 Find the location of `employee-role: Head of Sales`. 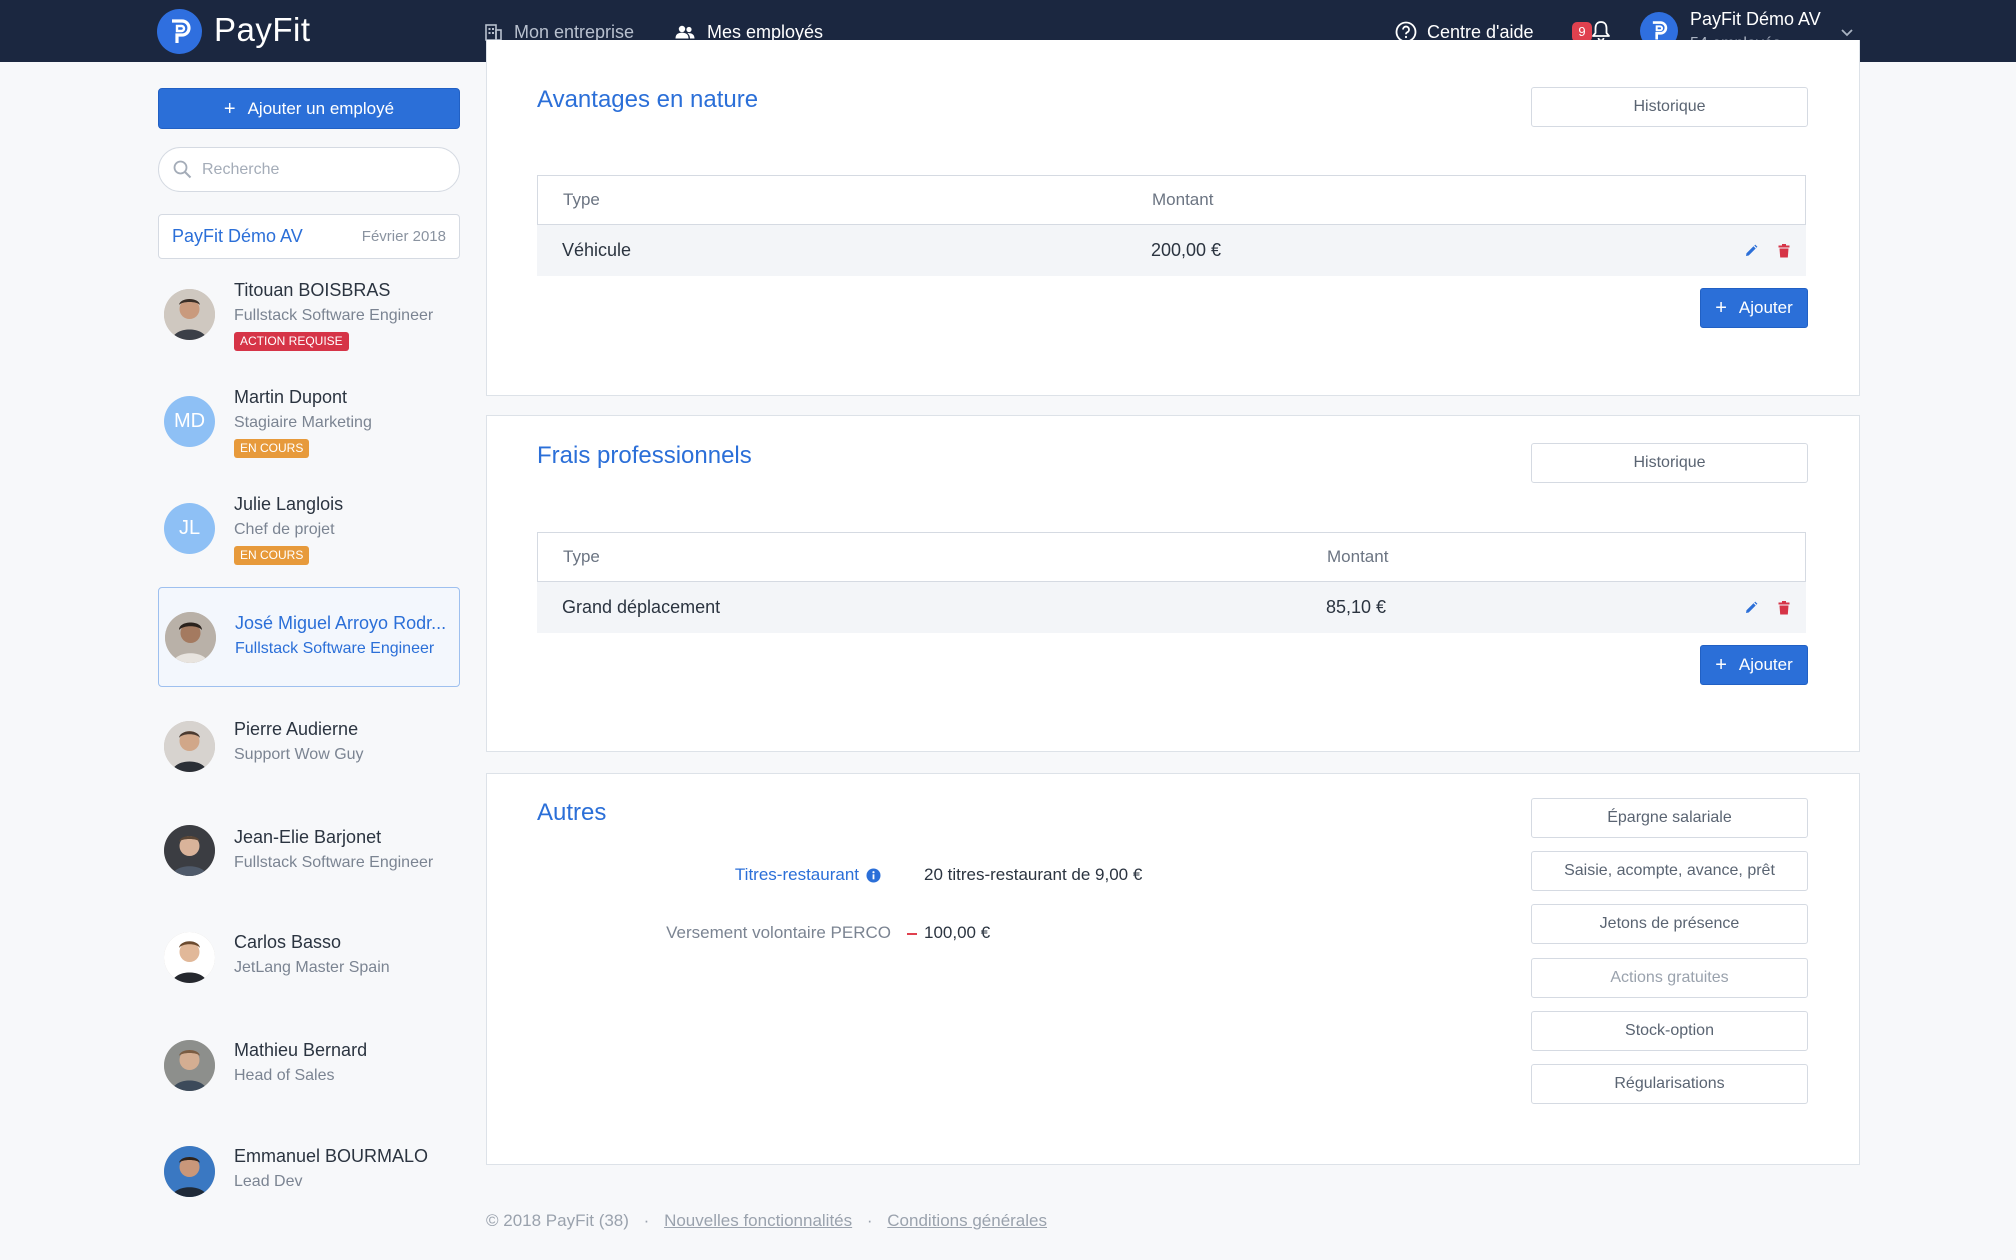

employee-role: Head of Sales is located at coordinates (284, 1075).